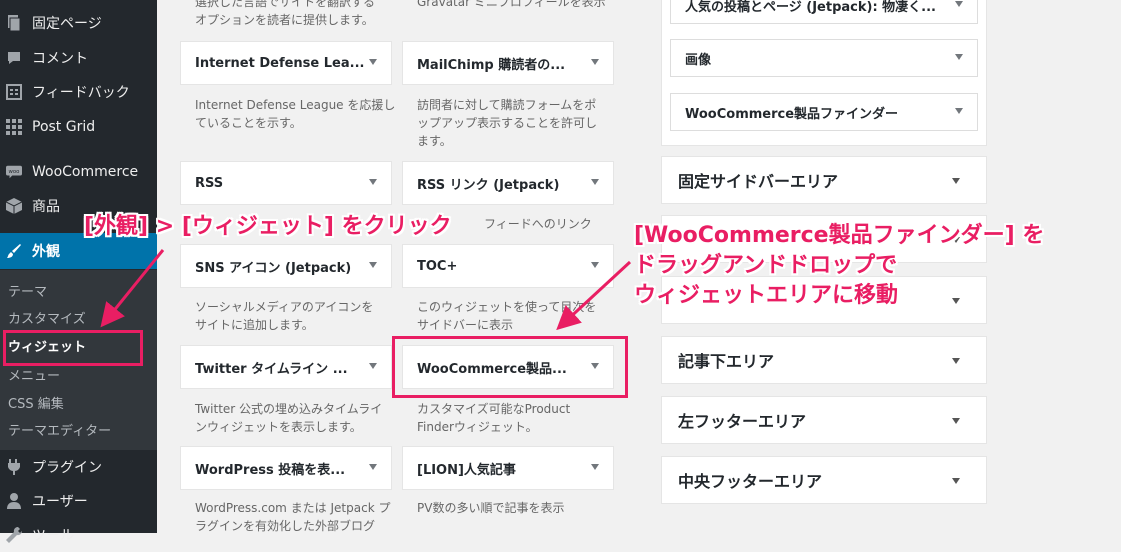  I want to click on annotation-note-drag-line3: ウィジェットエリアに移動, so click(766, 295).